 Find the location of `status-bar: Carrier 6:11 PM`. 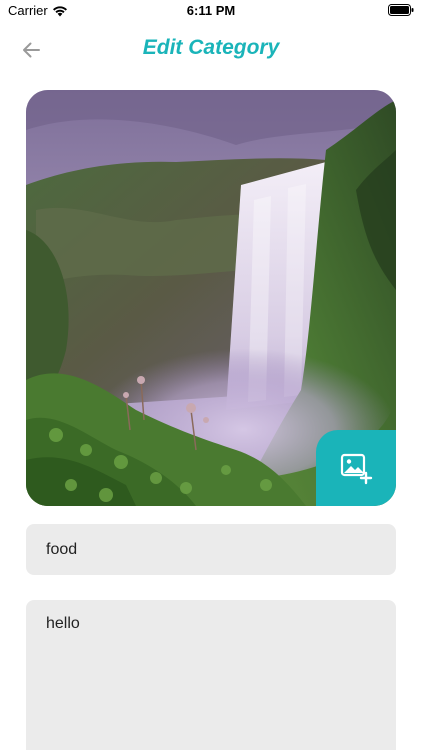

status-bar: Carrier 6:11 PM is located at coordinates (211, 11).